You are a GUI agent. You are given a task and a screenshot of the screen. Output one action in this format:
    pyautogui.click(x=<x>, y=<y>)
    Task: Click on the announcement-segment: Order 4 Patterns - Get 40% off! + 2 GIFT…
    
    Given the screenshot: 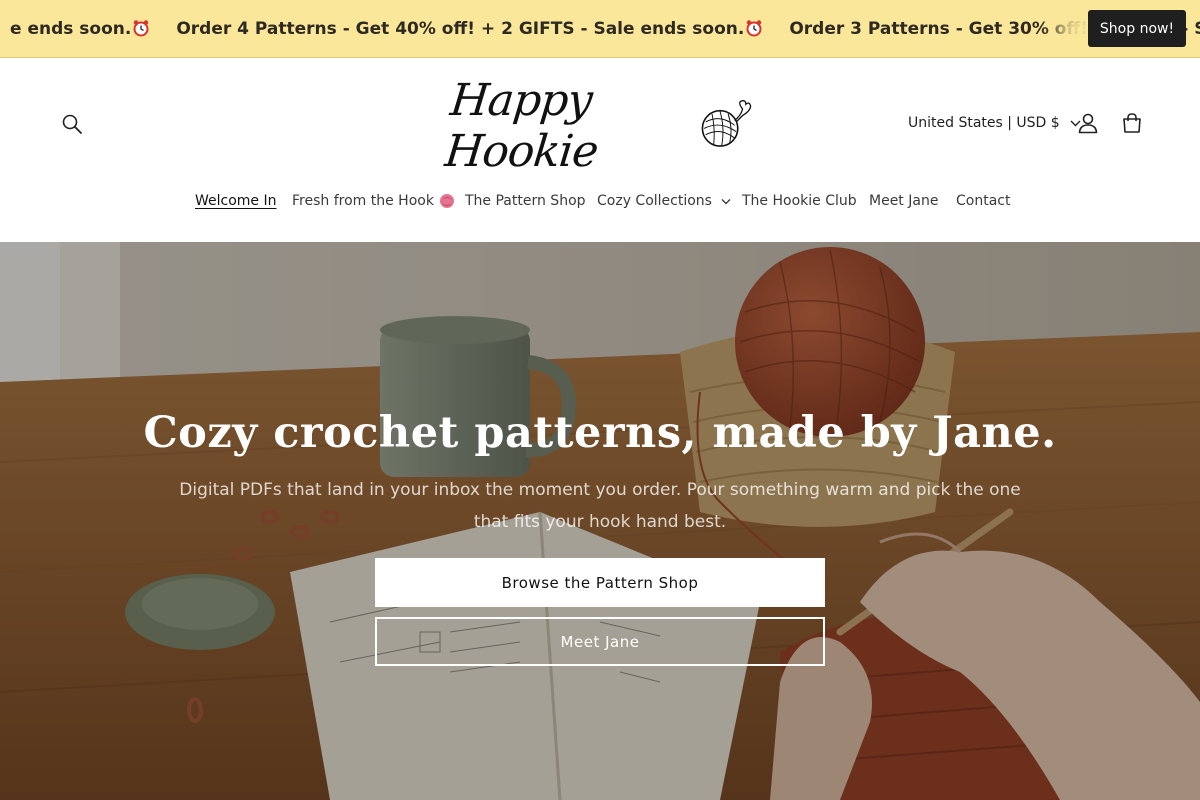 What is the action you would take?
    pyautogui.click(x=469, y=29)
    